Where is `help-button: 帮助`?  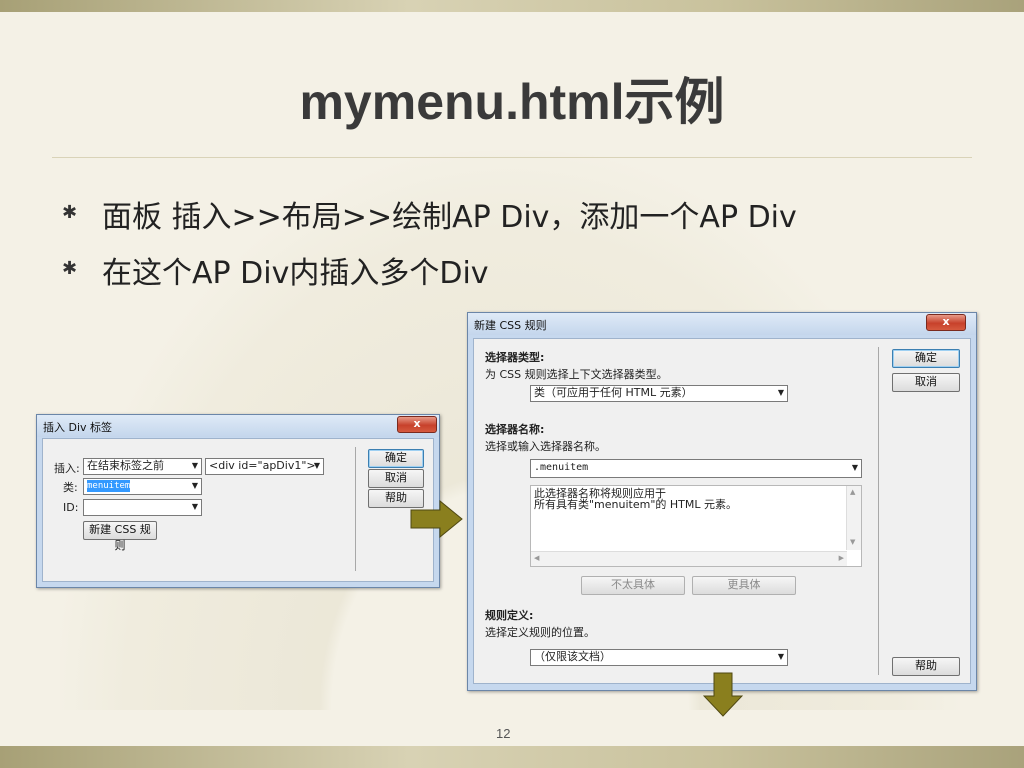
help-button: 帮助 is located at coordinates (926, 666).